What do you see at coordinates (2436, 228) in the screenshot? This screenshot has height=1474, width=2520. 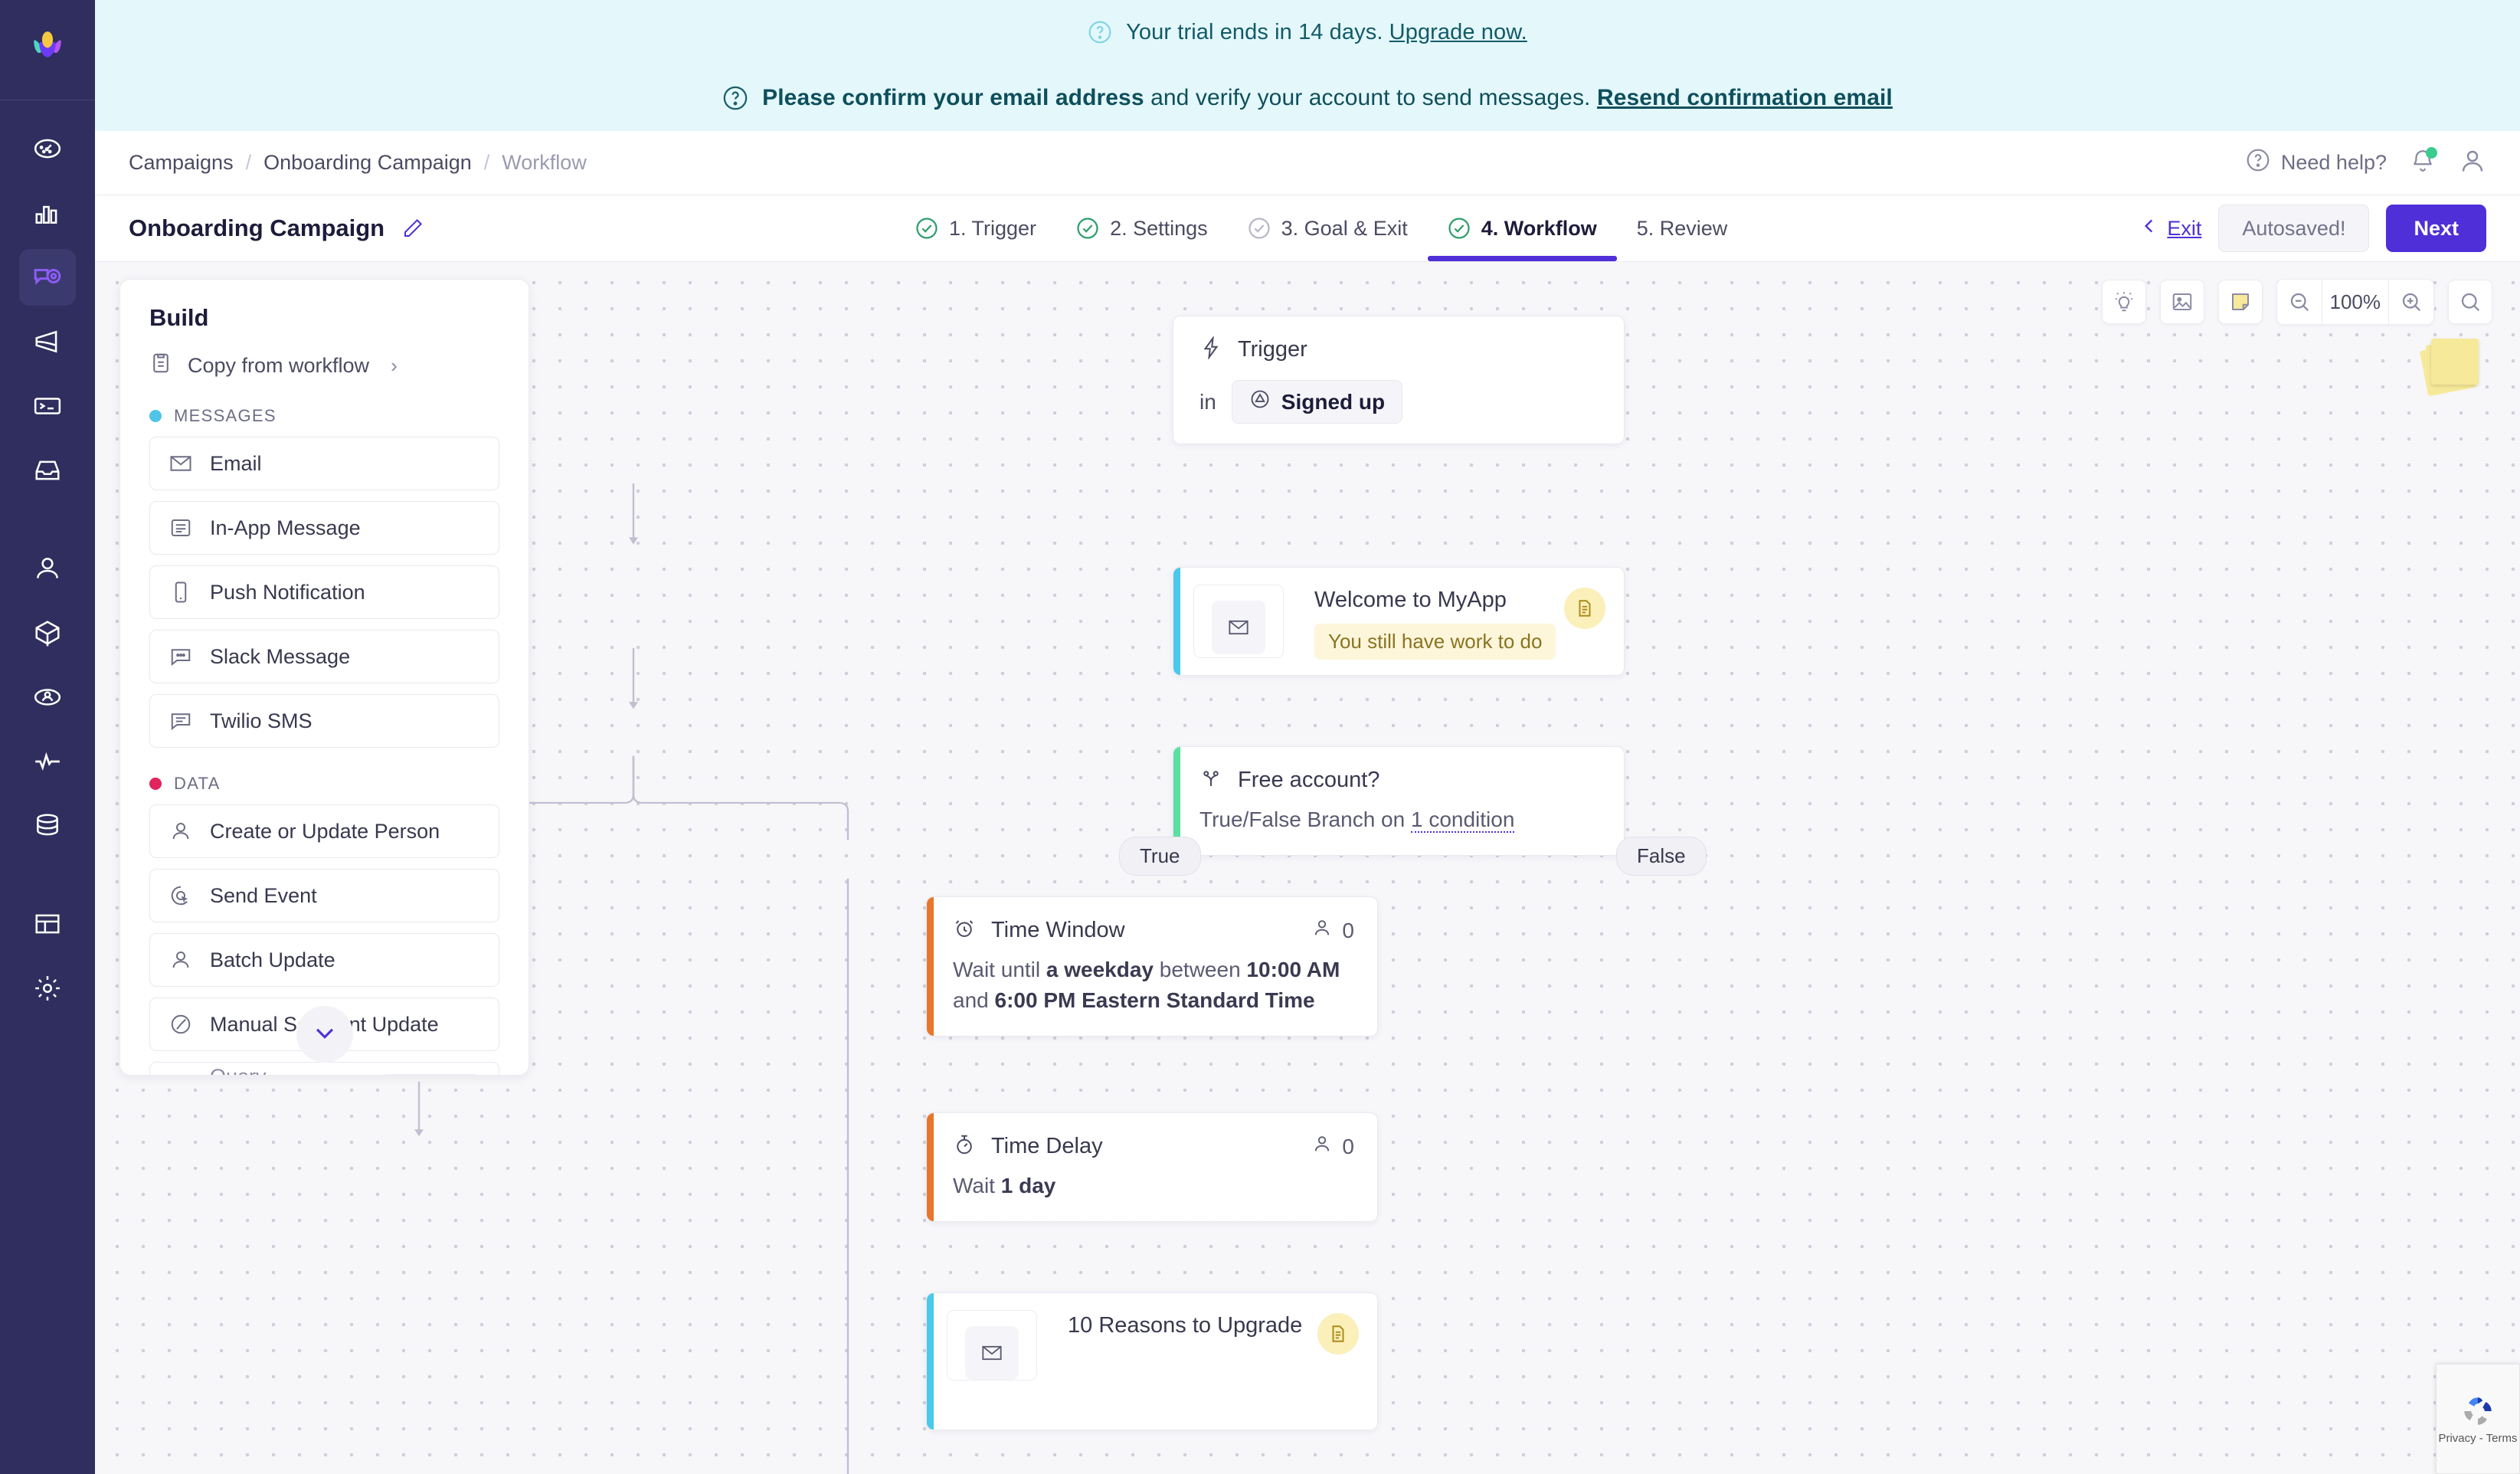 I see `next-button: Next` at bounding box center [2436, 228].